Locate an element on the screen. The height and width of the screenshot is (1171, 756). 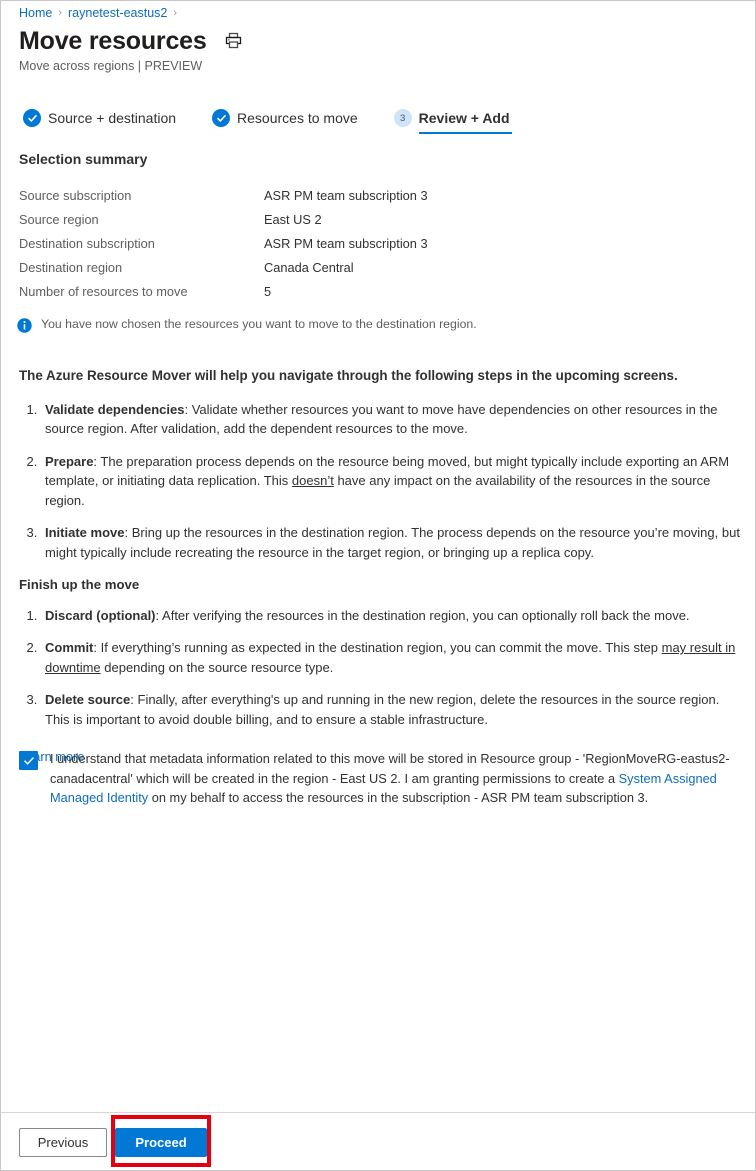
page-header: Move resources is located at coordinates (130, 41).